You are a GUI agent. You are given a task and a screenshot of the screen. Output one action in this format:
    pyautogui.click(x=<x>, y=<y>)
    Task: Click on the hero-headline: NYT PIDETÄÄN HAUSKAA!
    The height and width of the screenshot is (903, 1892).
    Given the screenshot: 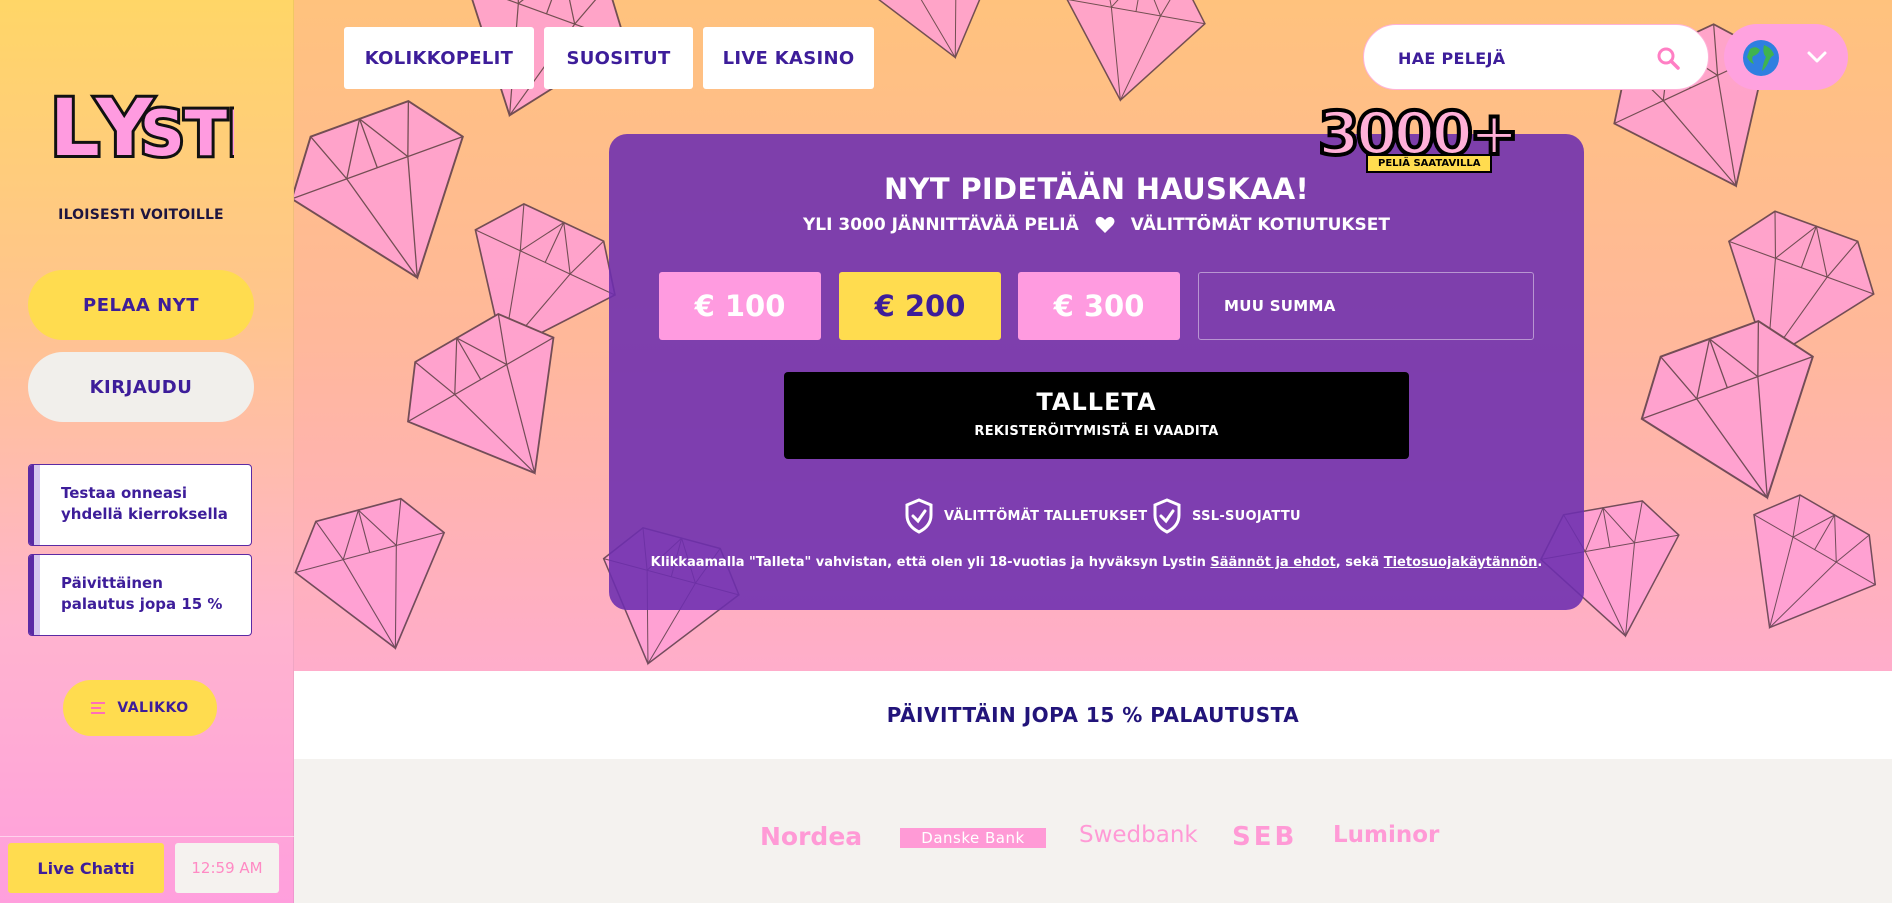 What is the action you would take?
    pyautogui.click(x=1096, y=189)
    